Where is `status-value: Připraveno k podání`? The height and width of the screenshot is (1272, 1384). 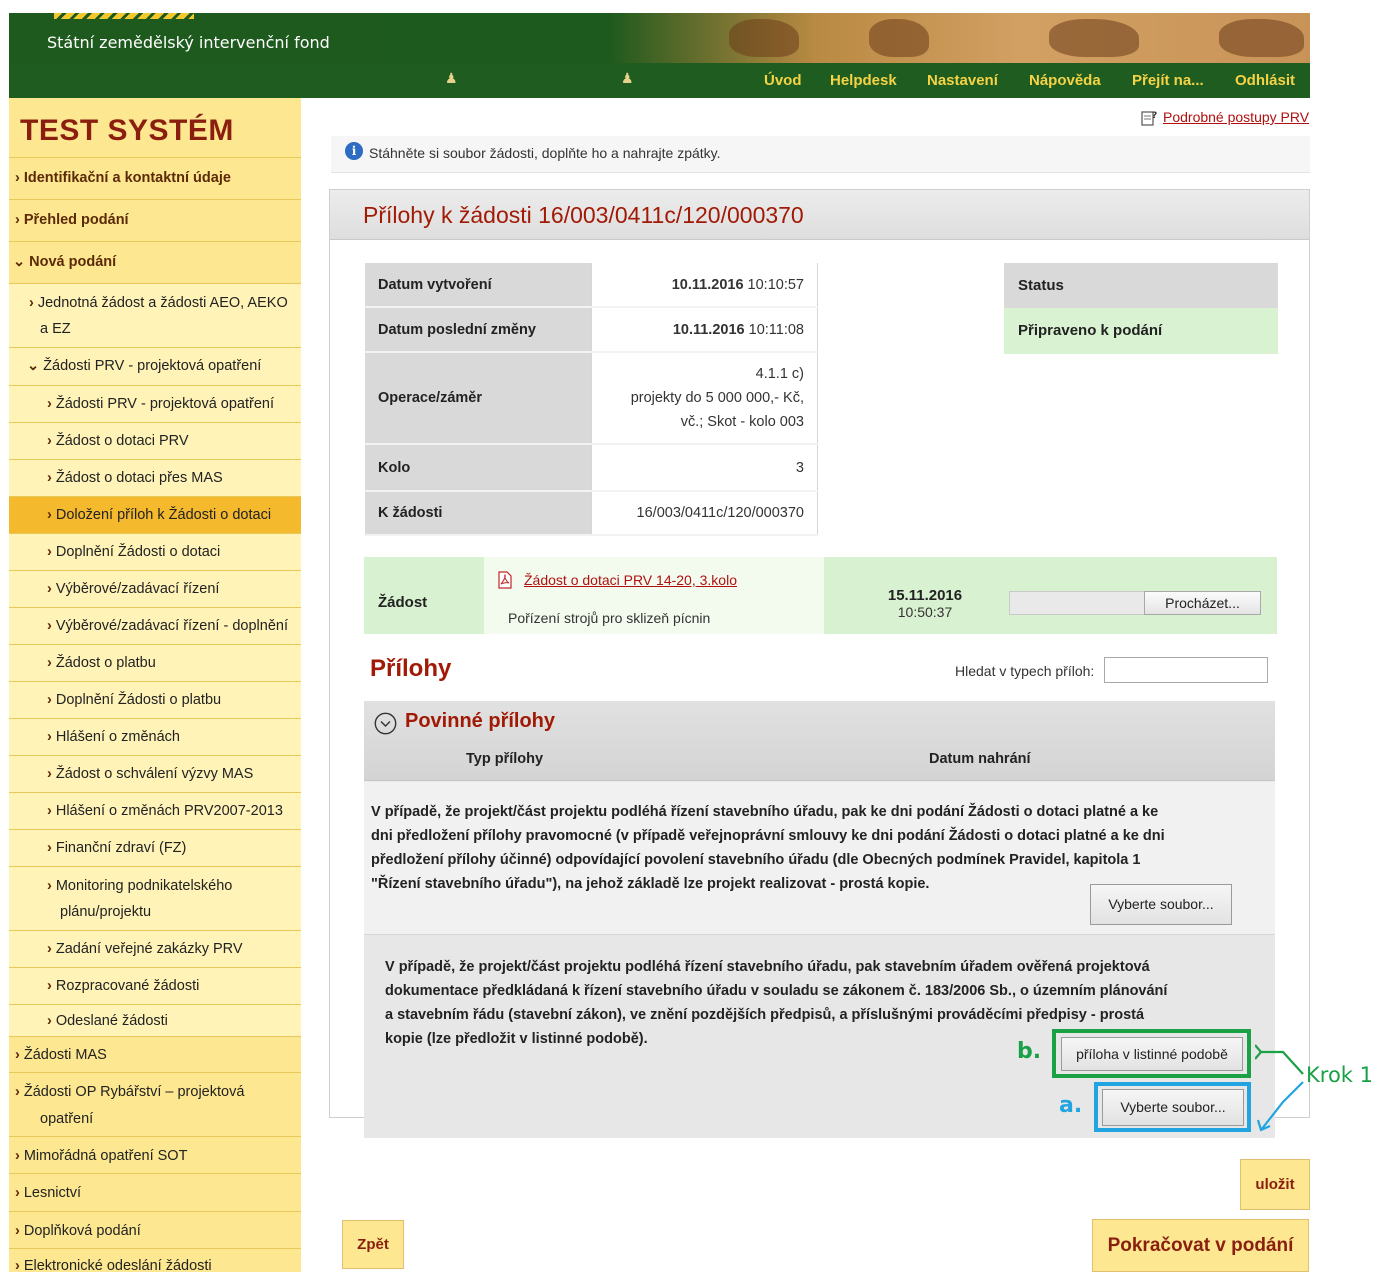
status-value: Připraveno k podání is located at coordinates (1141, 331).